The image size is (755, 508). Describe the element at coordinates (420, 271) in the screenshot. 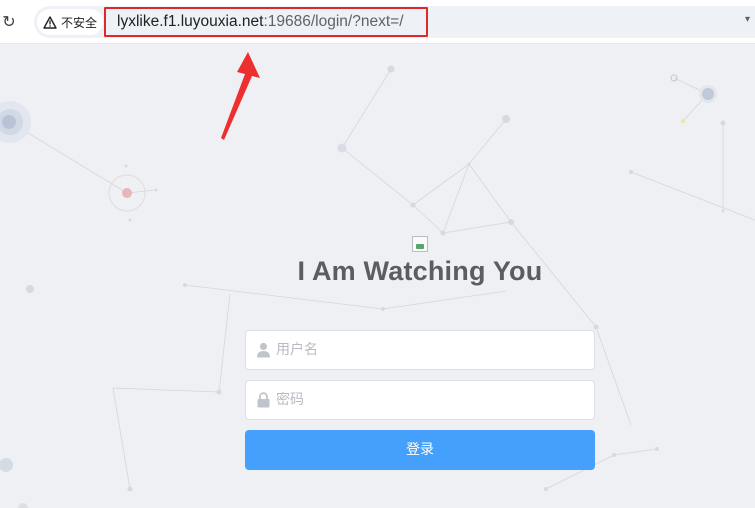

I see `page-title: I Am Watching You` at that location.